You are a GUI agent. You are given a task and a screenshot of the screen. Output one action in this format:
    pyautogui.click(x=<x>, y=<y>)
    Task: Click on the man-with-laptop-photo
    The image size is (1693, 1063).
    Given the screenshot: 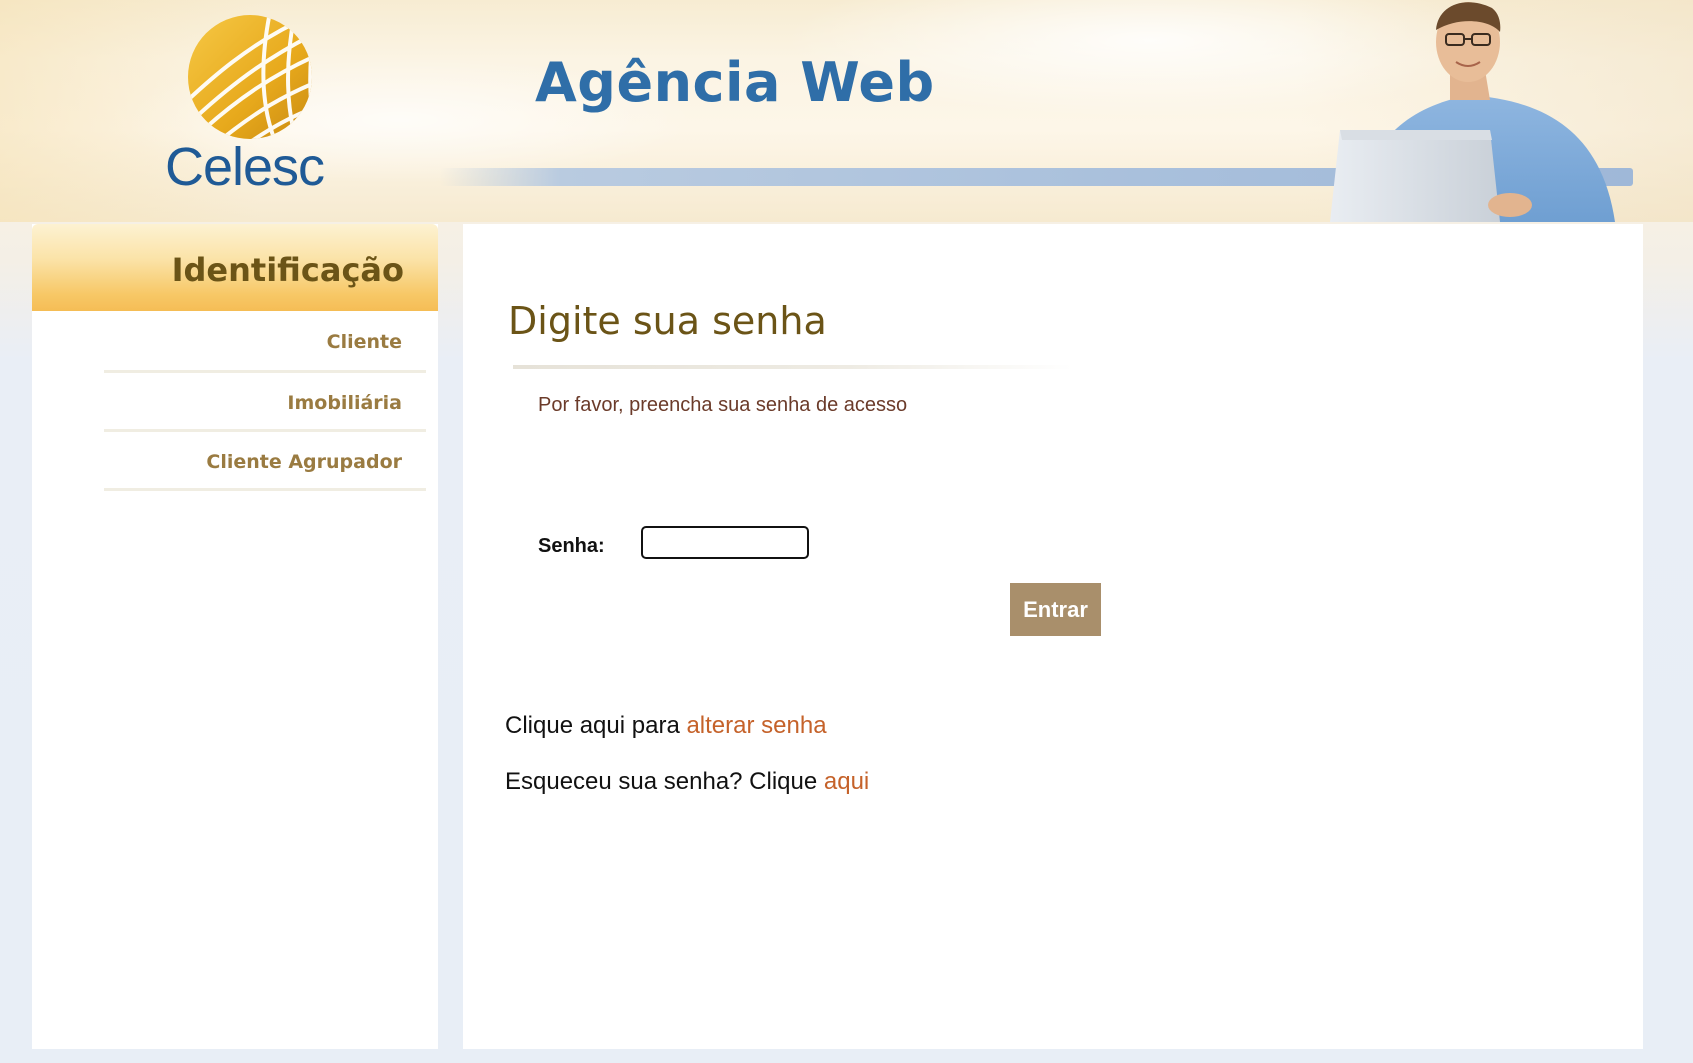 What is the action you would take?
    pyautogui.click(x=1475, y=111)
    